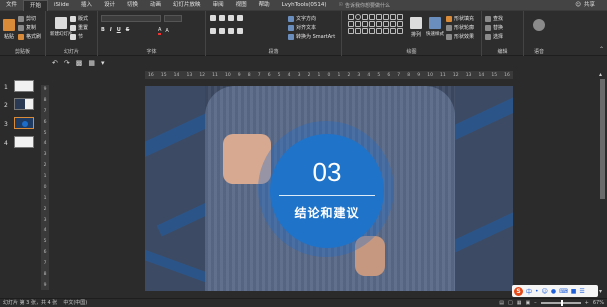  Describe the element at coordinates (311, 36) in the screenshot. I see `smartart-button: 转换为 SmartArt` at that location.